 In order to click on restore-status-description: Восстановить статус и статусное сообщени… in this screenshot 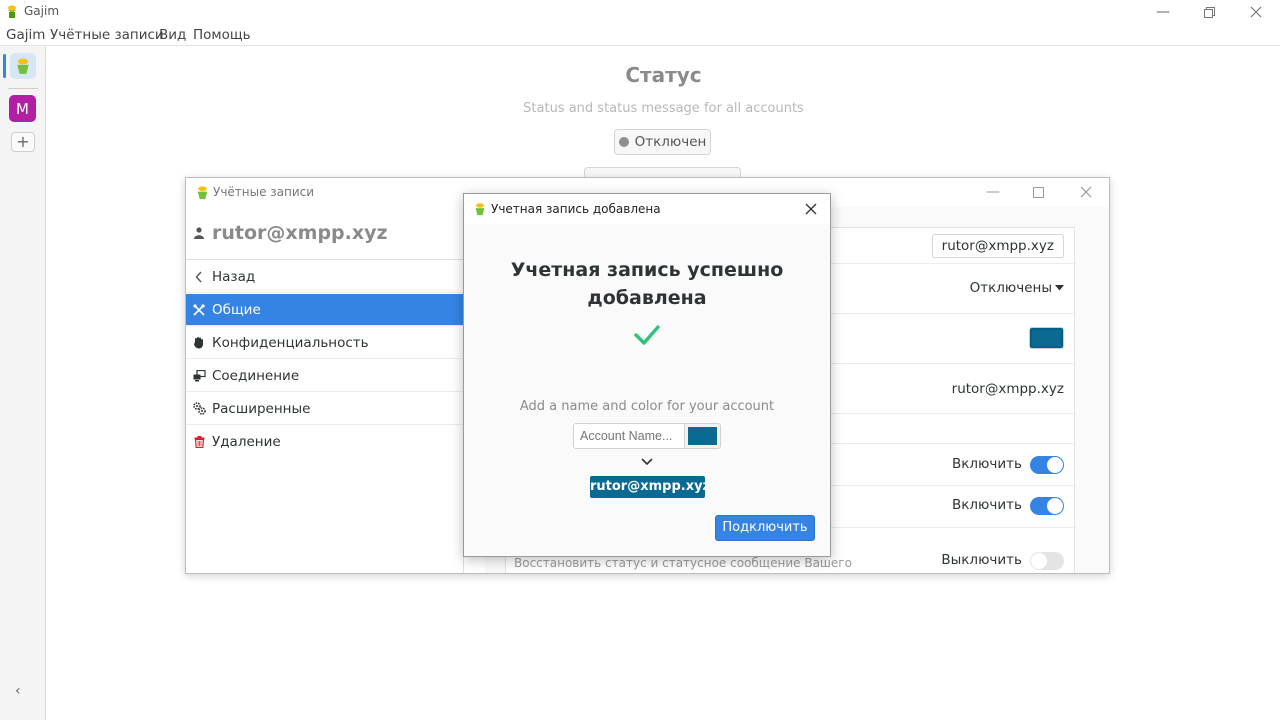, I will do `click(683, 563)`.